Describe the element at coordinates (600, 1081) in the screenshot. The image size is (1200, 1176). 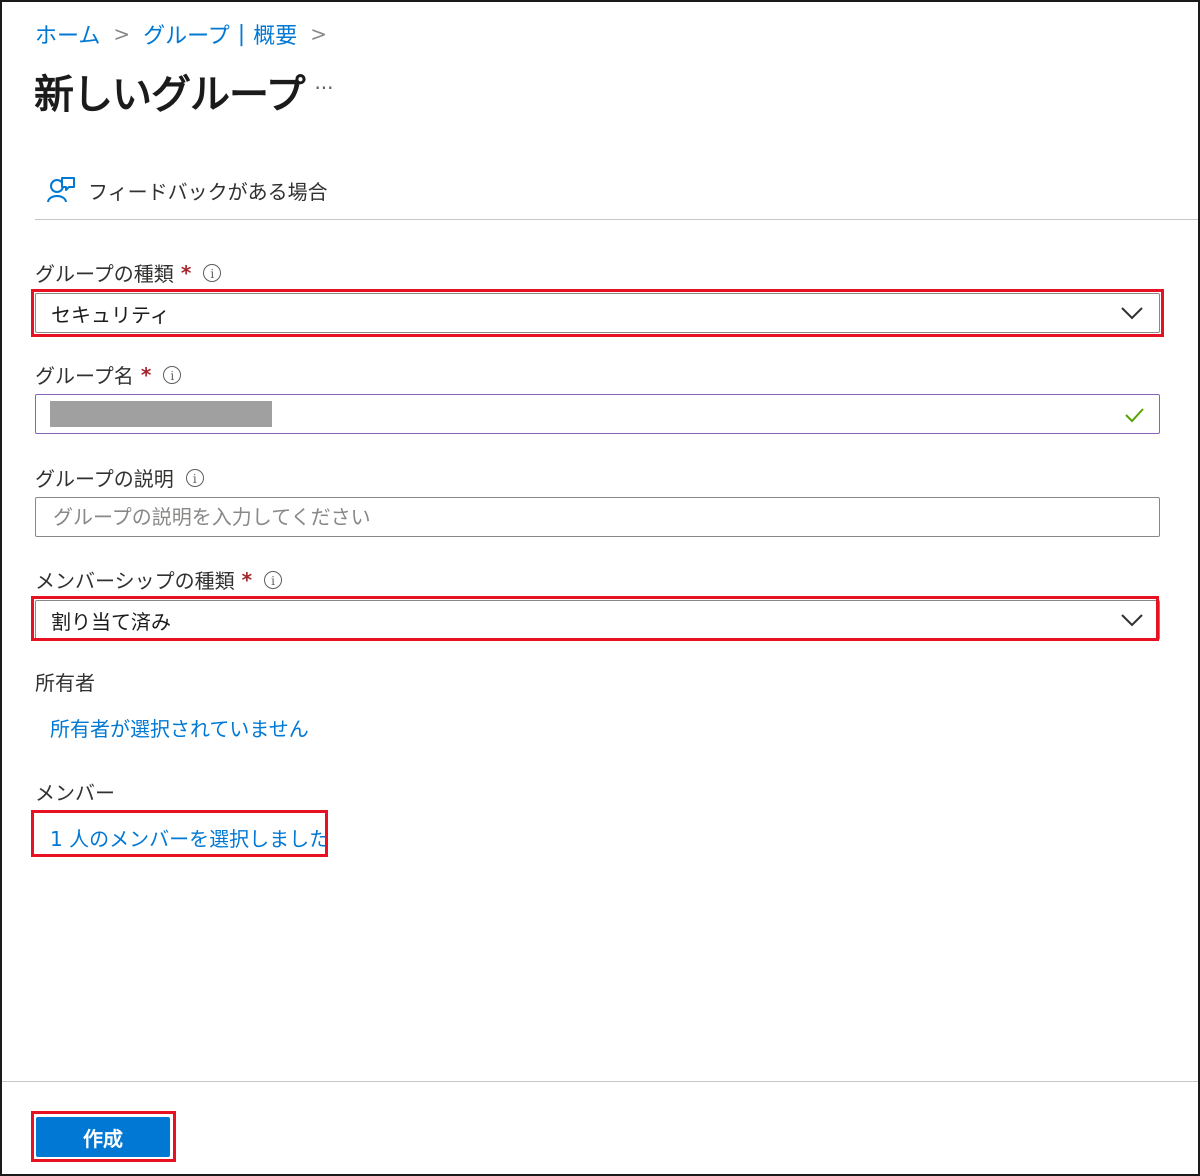
I see `footer-divider` at that location.